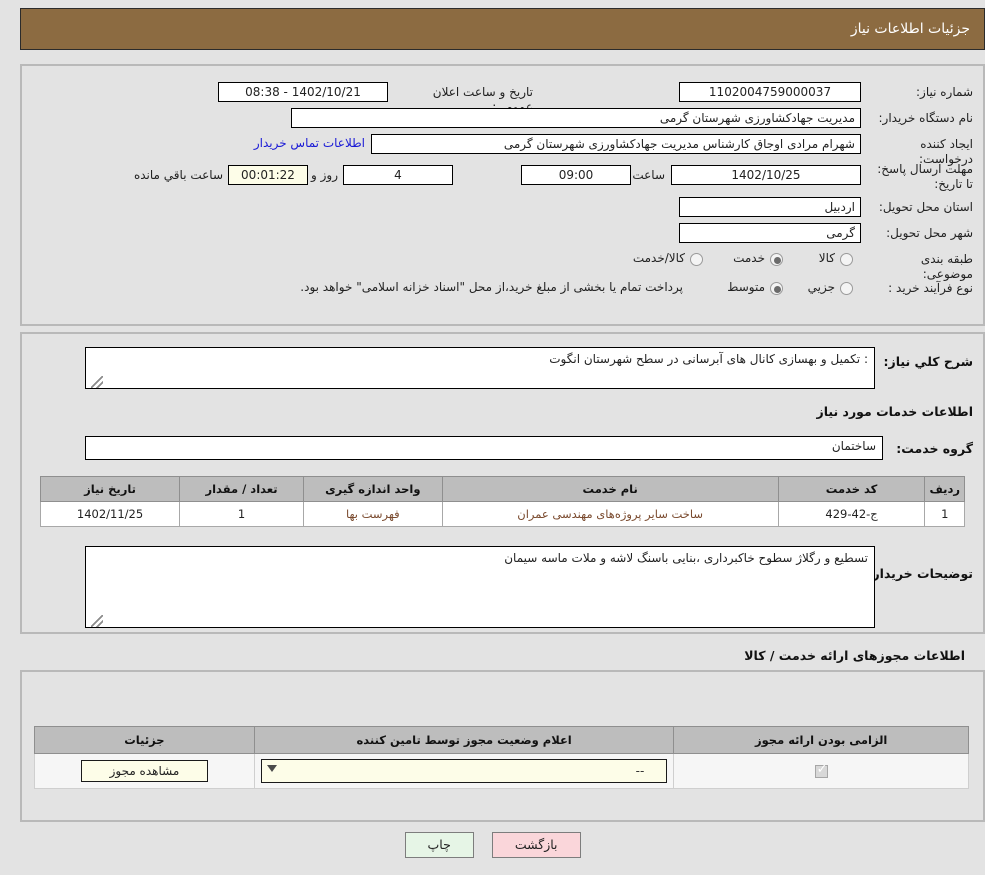 This screenshot has width=985, height=875. Describe the element at coordinates (309, 143) in the screenshot. I see `buyer-contact-link: اطلاعات تماس خریدار` at that location.